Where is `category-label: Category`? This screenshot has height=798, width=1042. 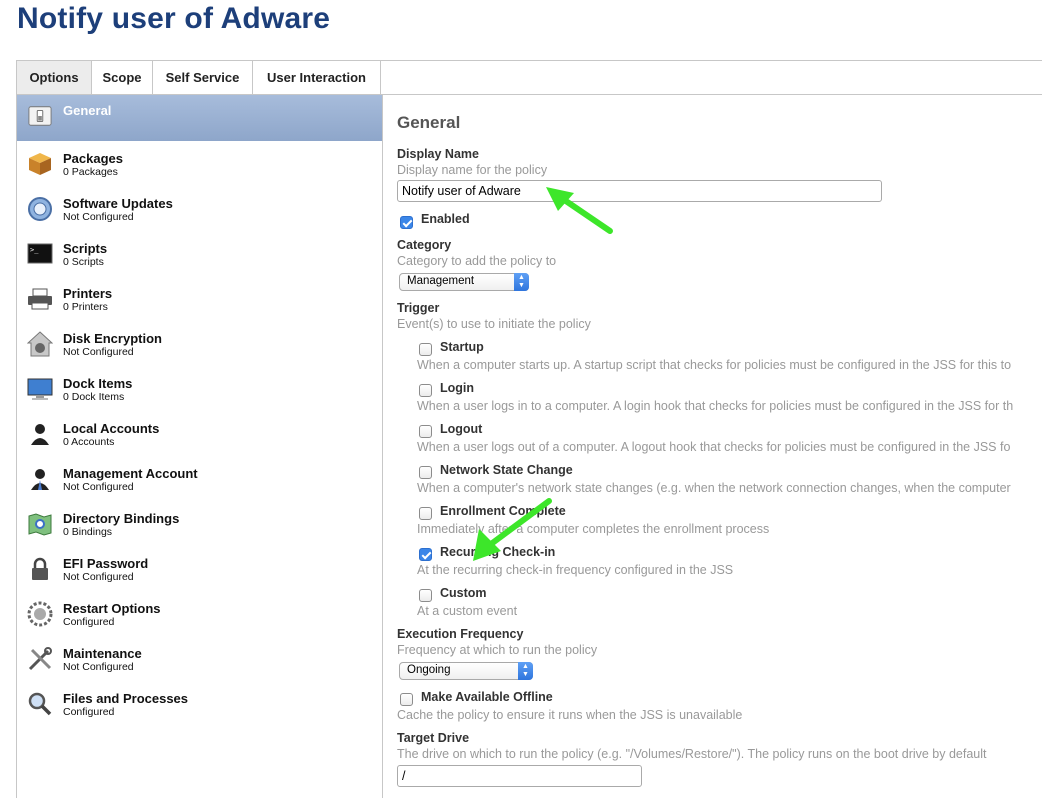 category-label: Category is located at coordinates (424, 245).